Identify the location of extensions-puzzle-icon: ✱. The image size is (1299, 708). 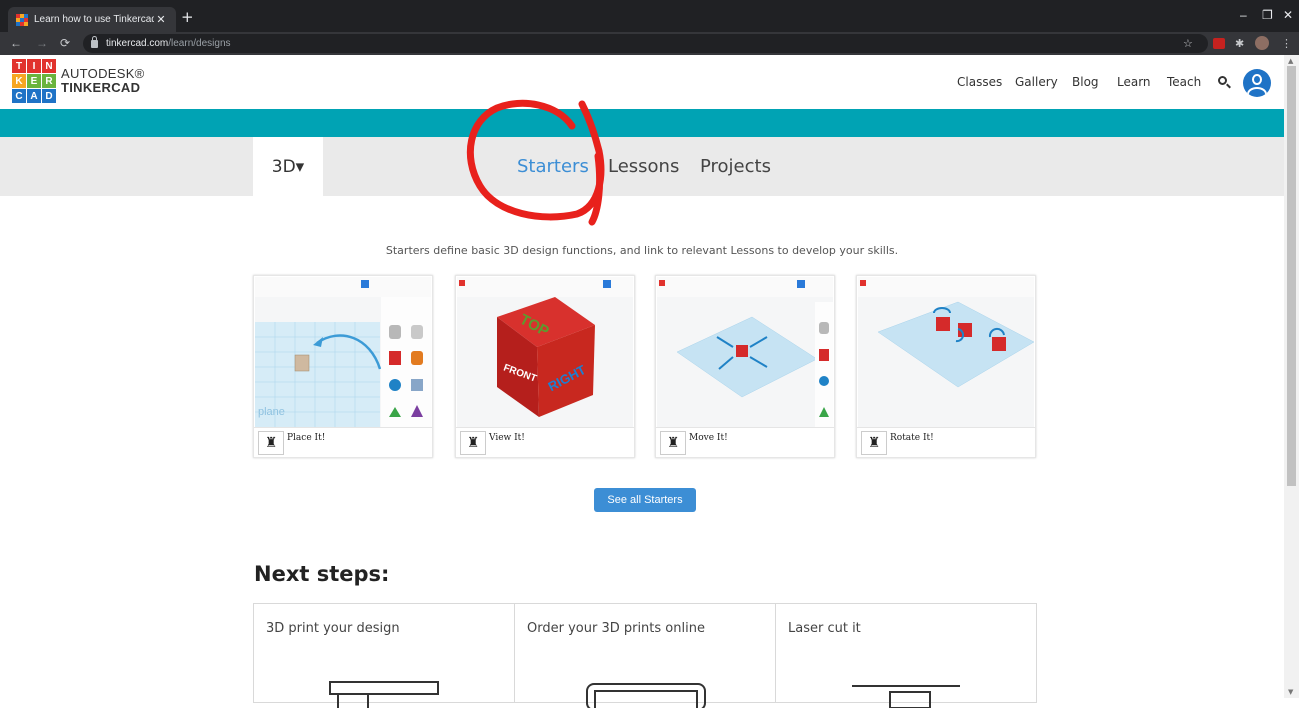
(1239, 43).